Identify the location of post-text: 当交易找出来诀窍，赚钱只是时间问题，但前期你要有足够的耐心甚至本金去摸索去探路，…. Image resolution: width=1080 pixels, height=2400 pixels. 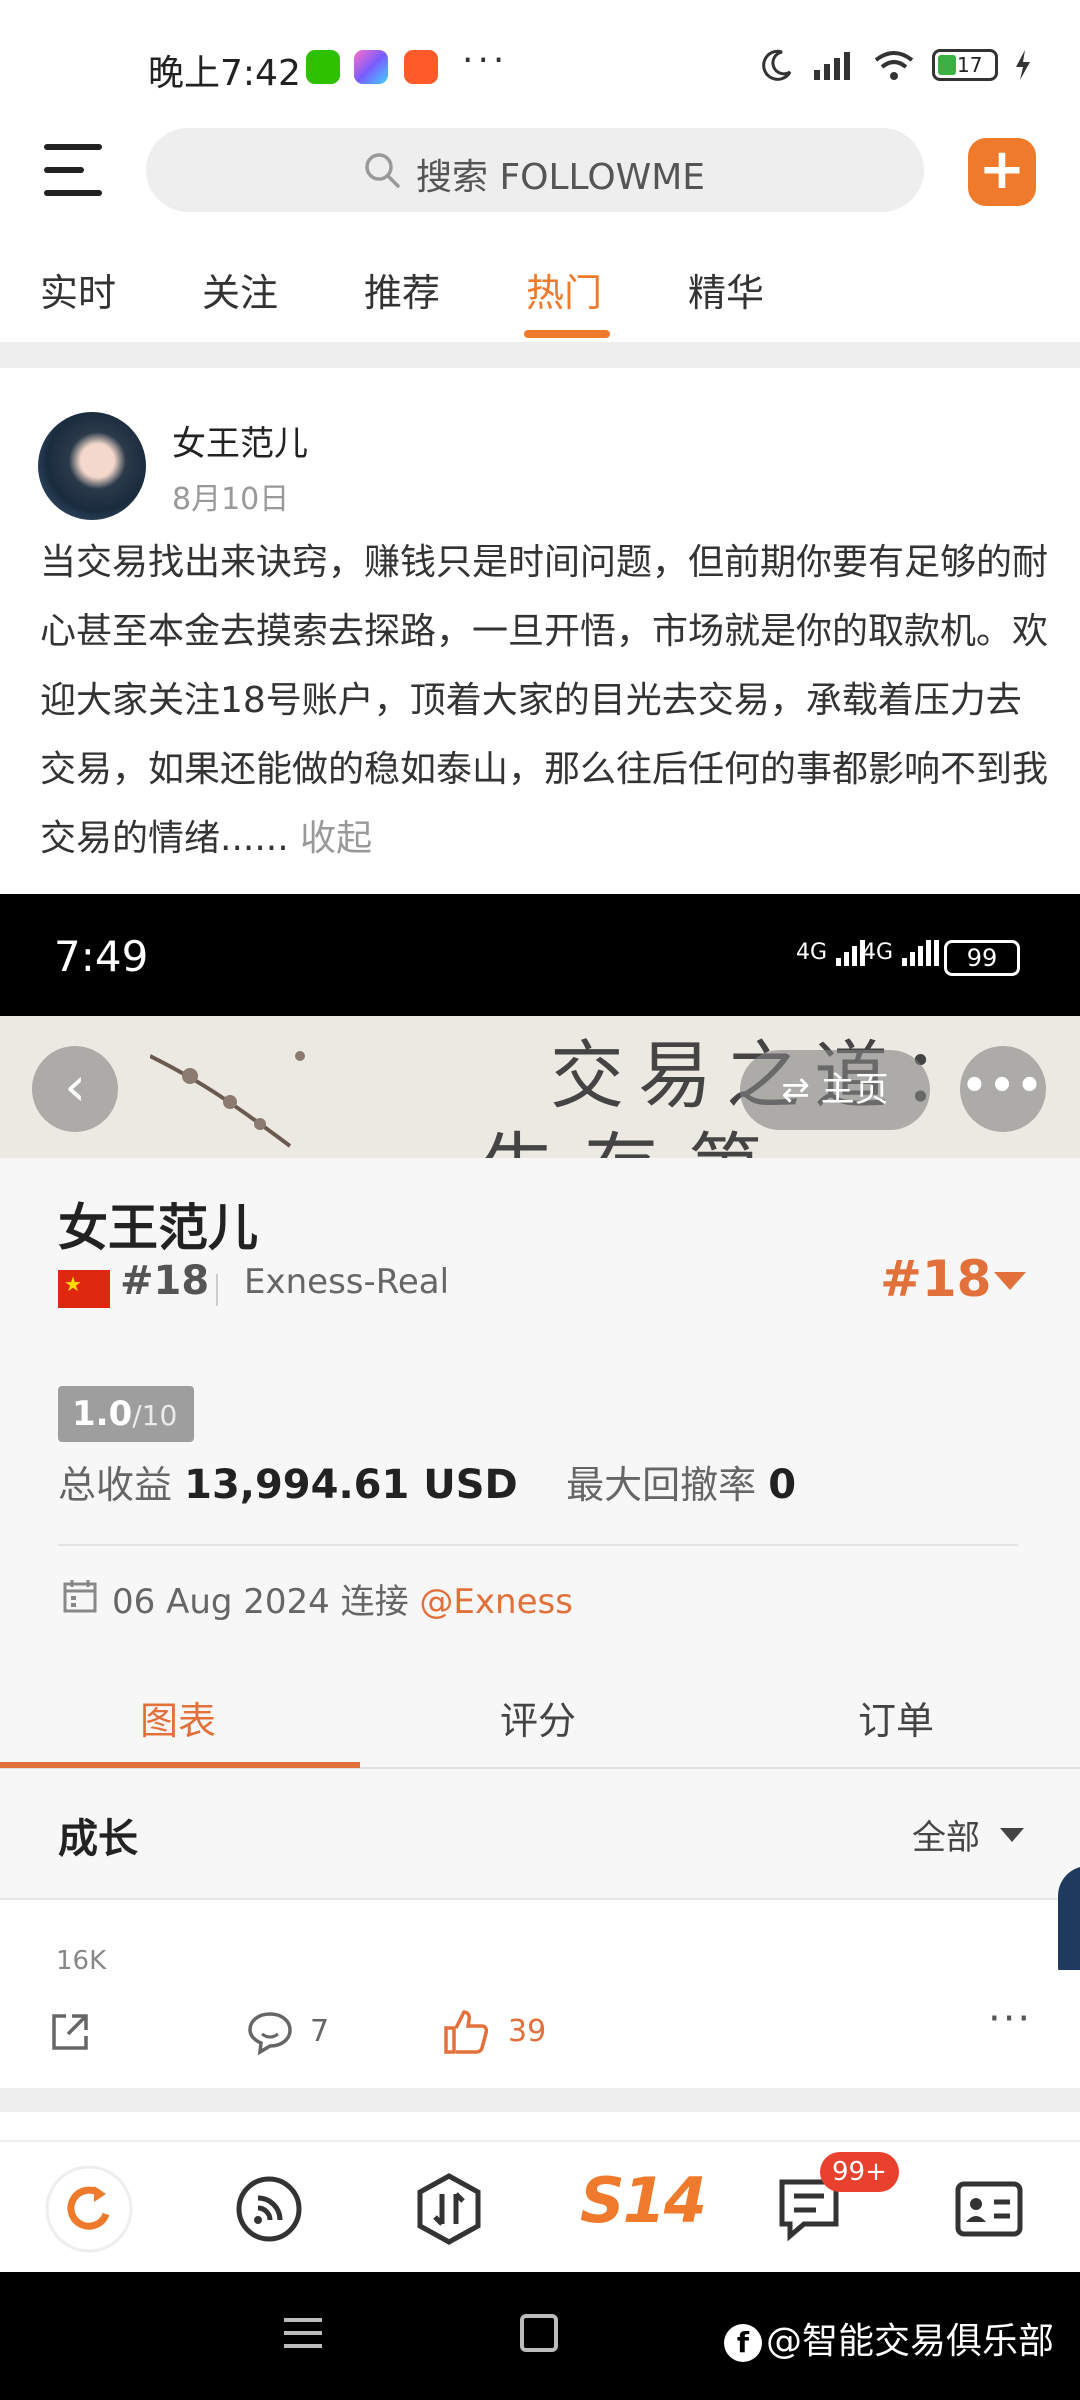
(544, 700).